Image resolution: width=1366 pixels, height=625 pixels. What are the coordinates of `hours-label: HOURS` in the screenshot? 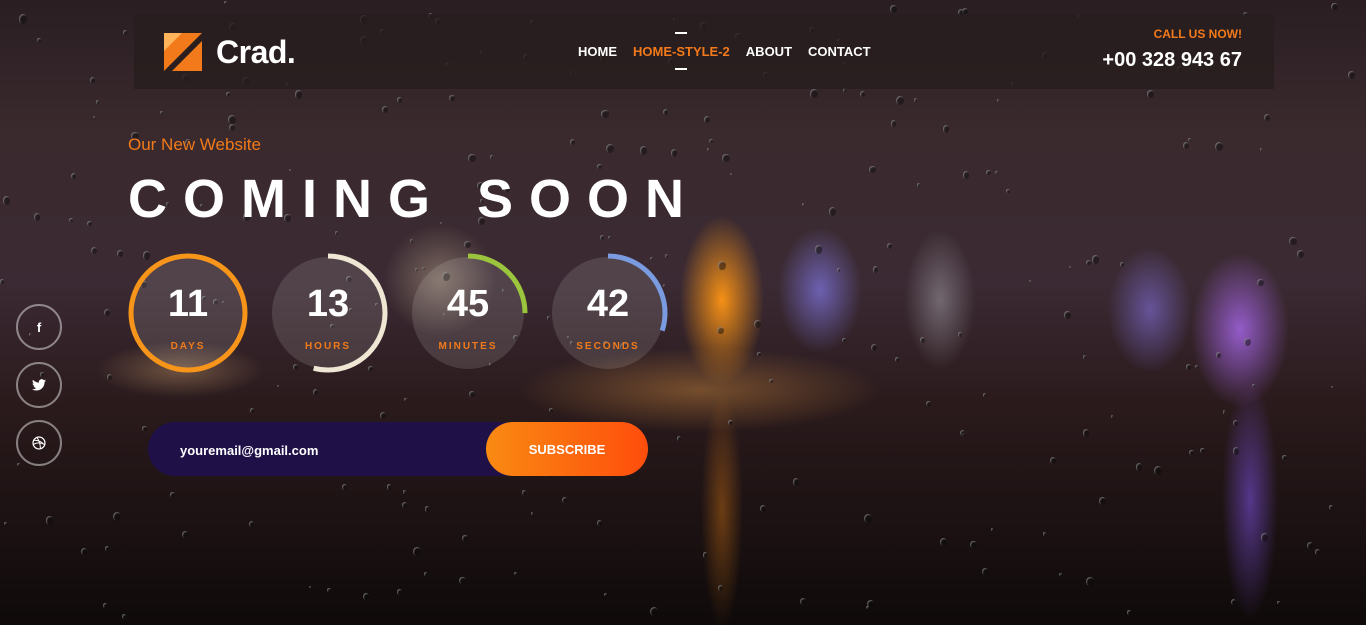 It's located at (328, 346).